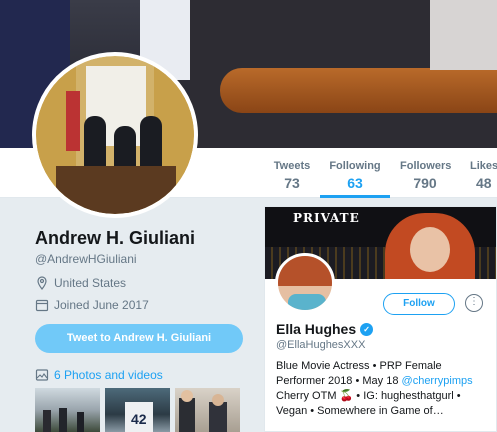  I want to click on banner-table, so click(358, 90).